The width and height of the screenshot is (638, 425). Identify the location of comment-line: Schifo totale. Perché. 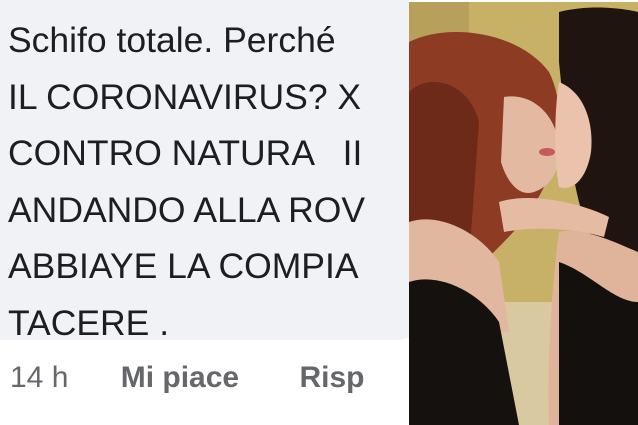
(172, 40).